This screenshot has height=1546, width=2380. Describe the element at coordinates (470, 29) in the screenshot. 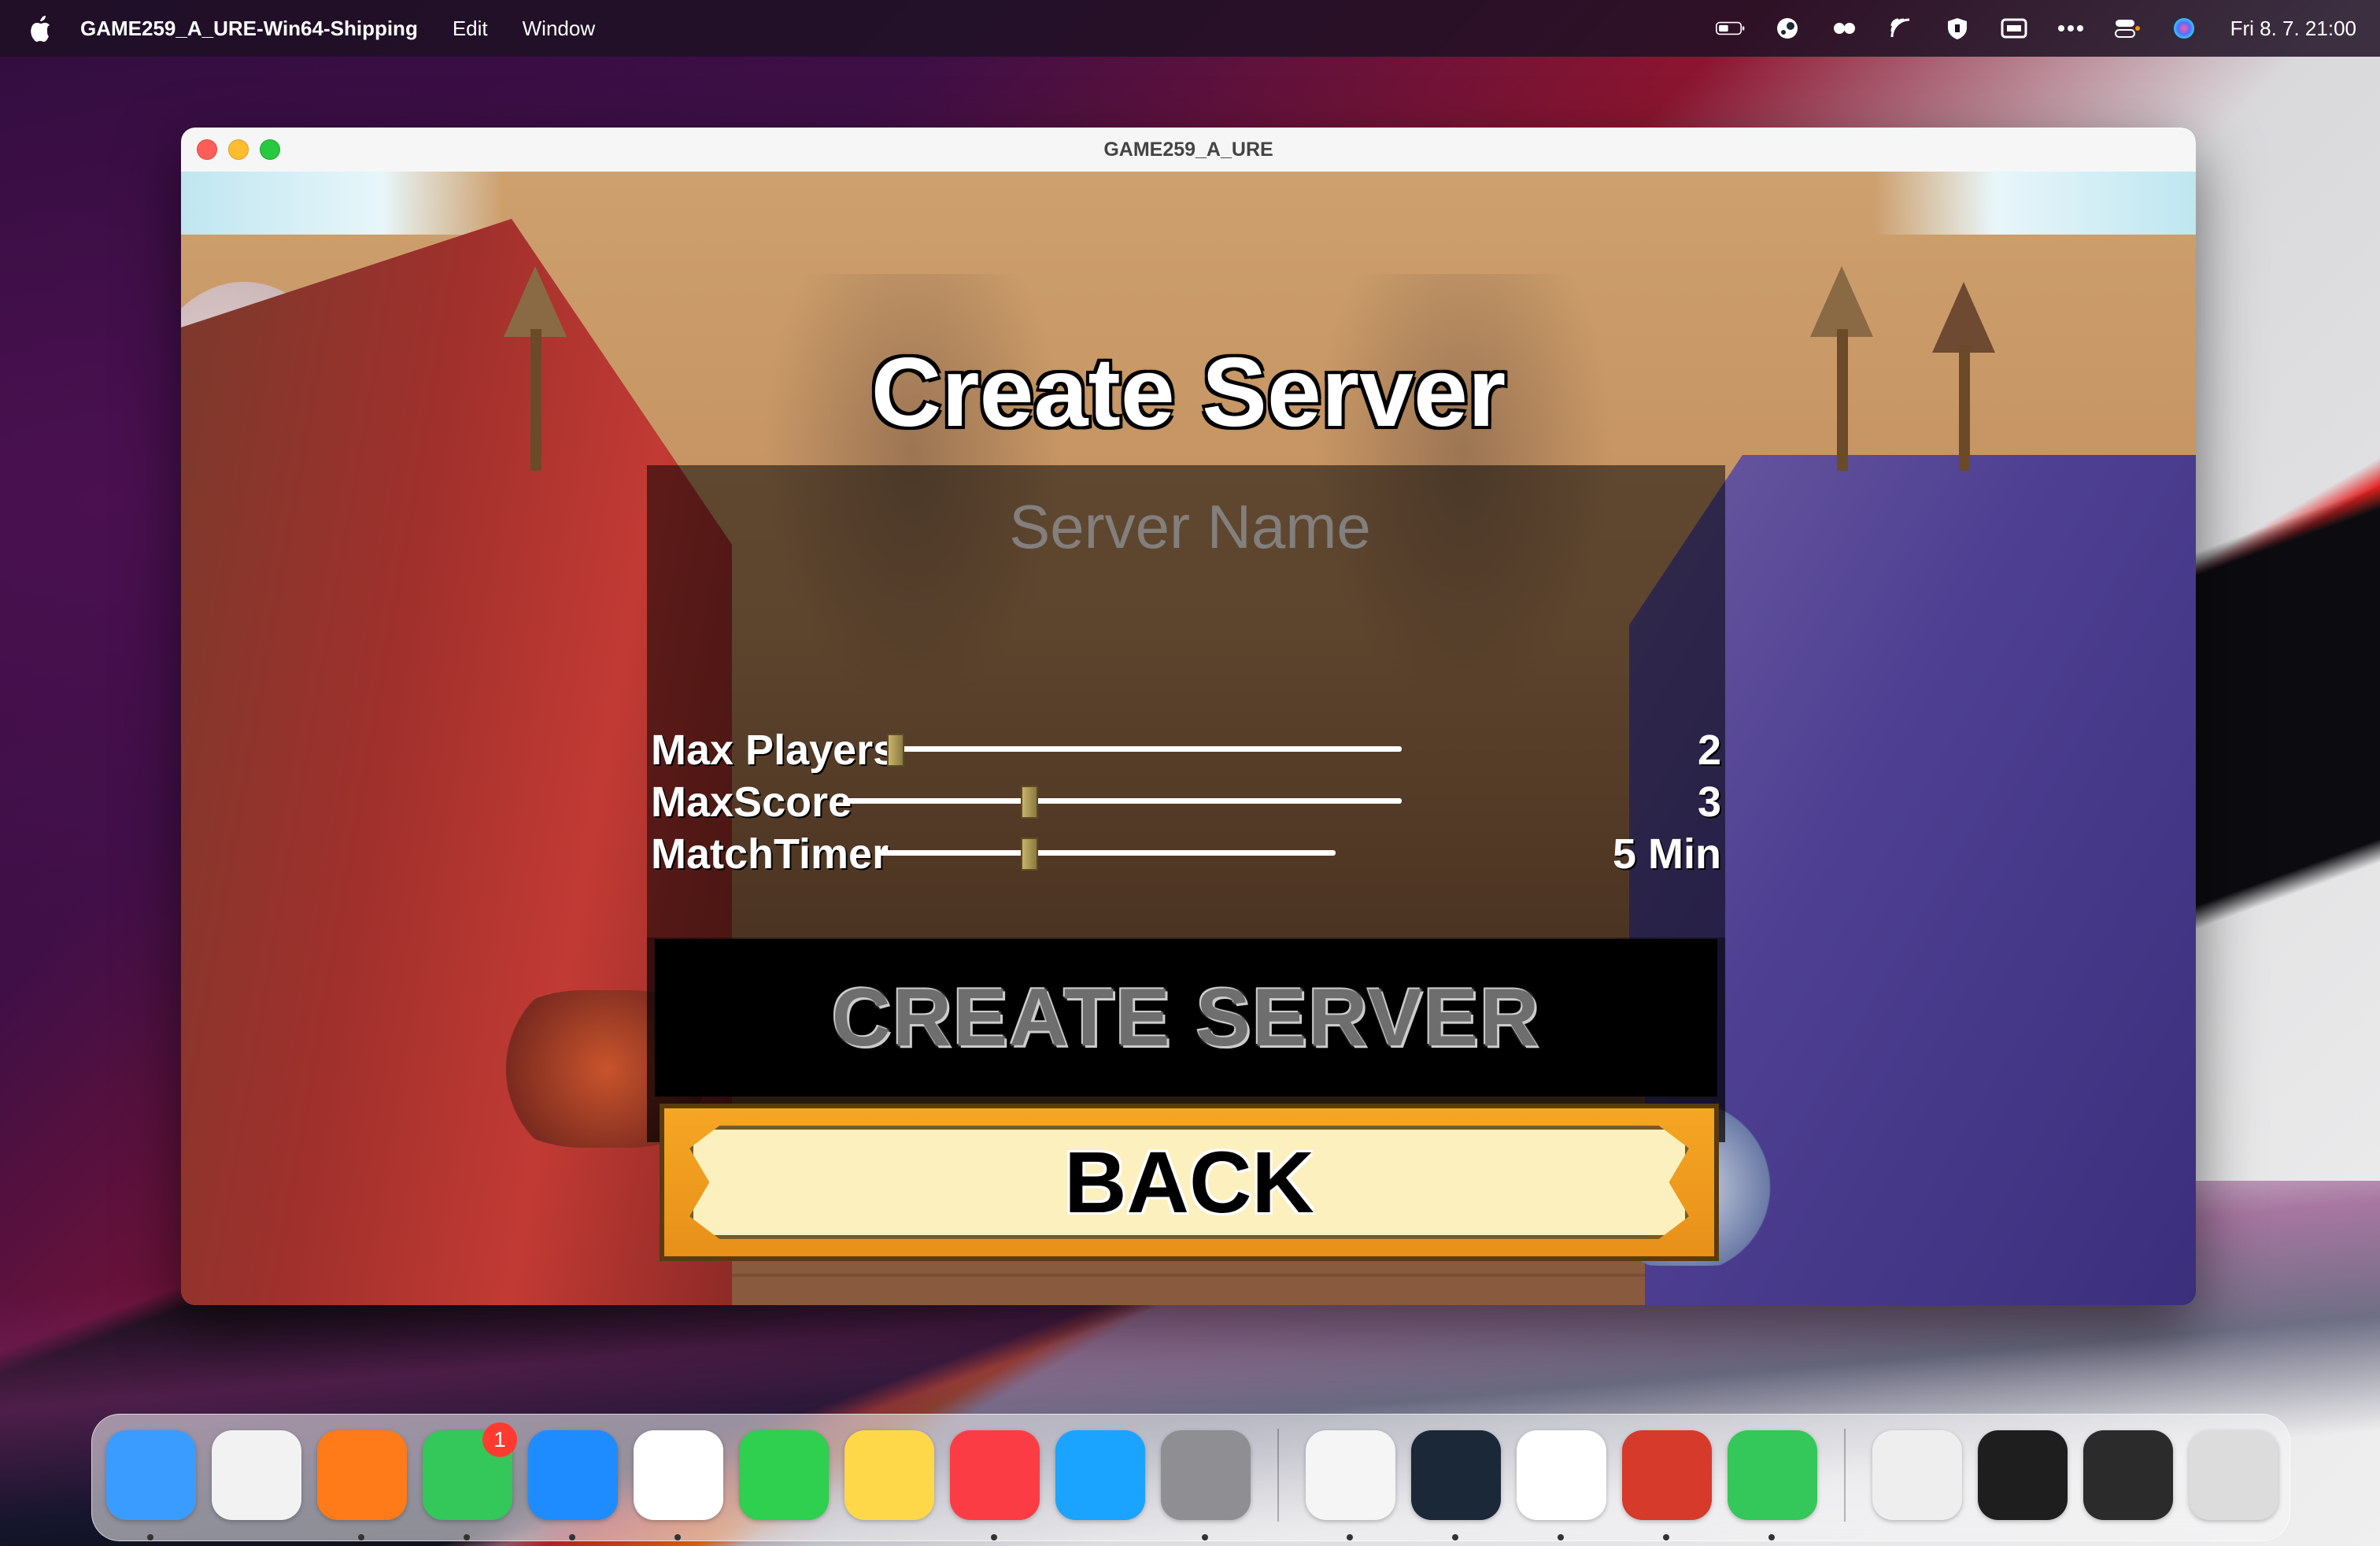

I see `menu-edit: Edit` at that location.